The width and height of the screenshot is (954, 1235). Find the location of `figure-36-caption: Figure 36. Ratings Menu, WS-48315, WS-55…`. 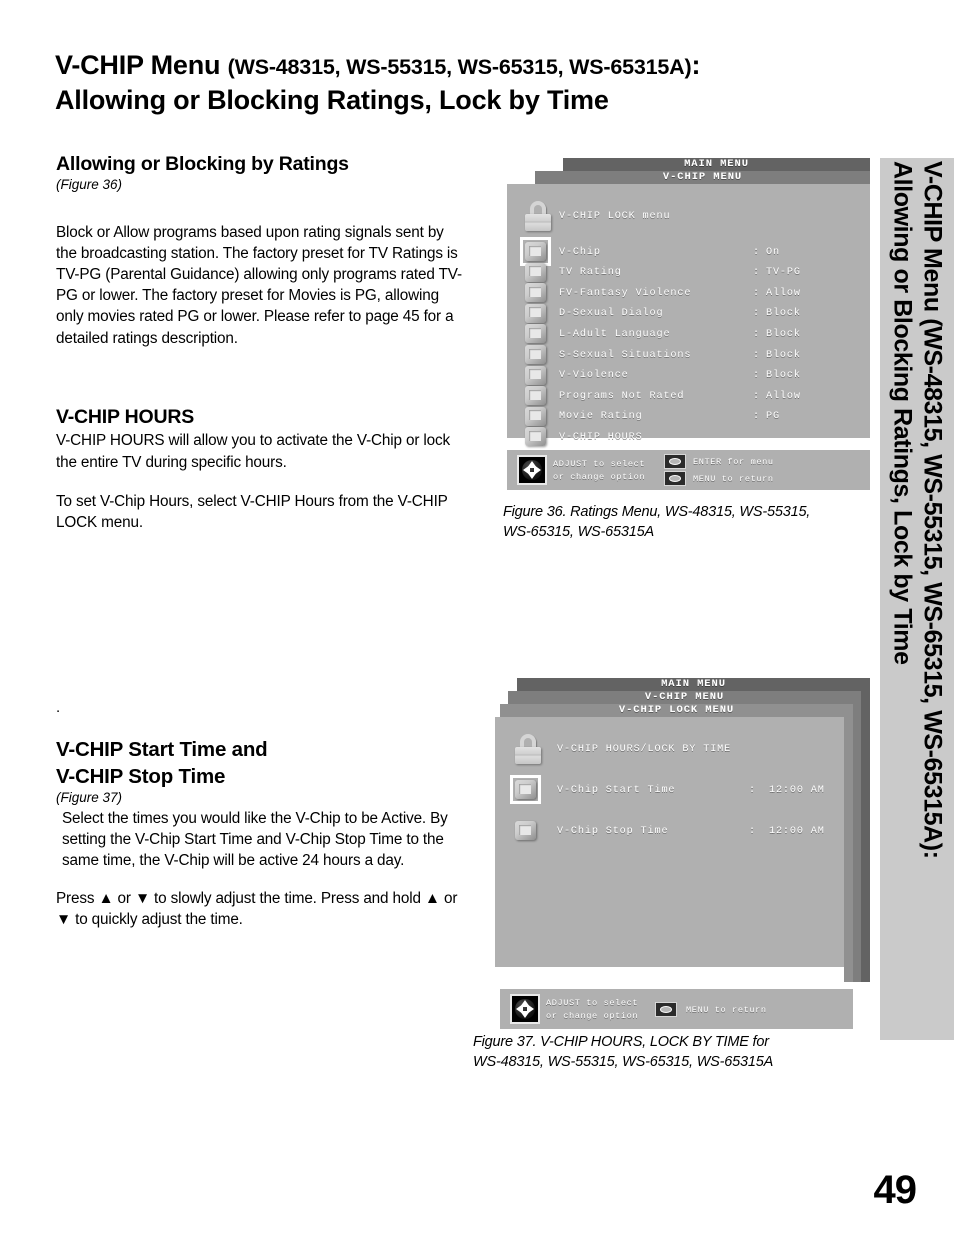

figure-36-caption: Figure 36. Ratings Menu, WS-48315, WS-55… is located at coordinates (657, 522).